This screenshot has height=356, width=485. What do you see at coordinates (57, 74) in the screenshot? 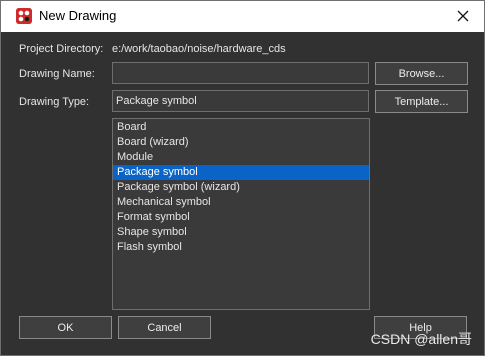
I see `drawing-name-label: Drawing Name:` at bounding box center [57, 74].